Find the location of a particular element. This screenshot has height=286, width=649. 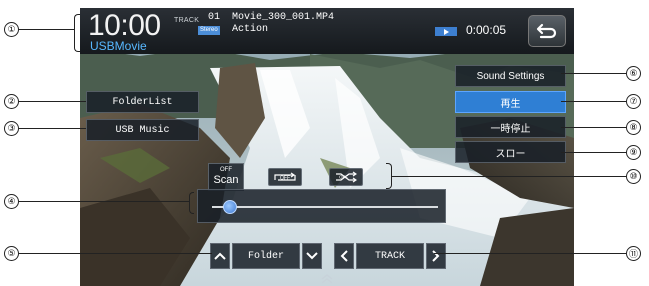

callout-3: ③ is located at coordinates (11, 128).